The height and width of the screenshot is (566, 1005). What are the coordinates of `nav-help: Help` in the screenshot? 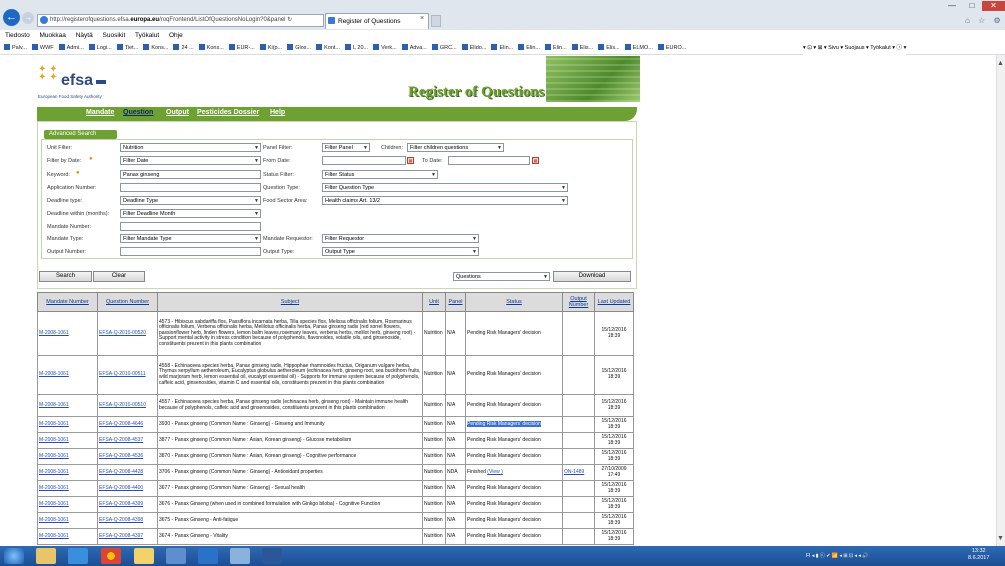 It's located at (277, 112).